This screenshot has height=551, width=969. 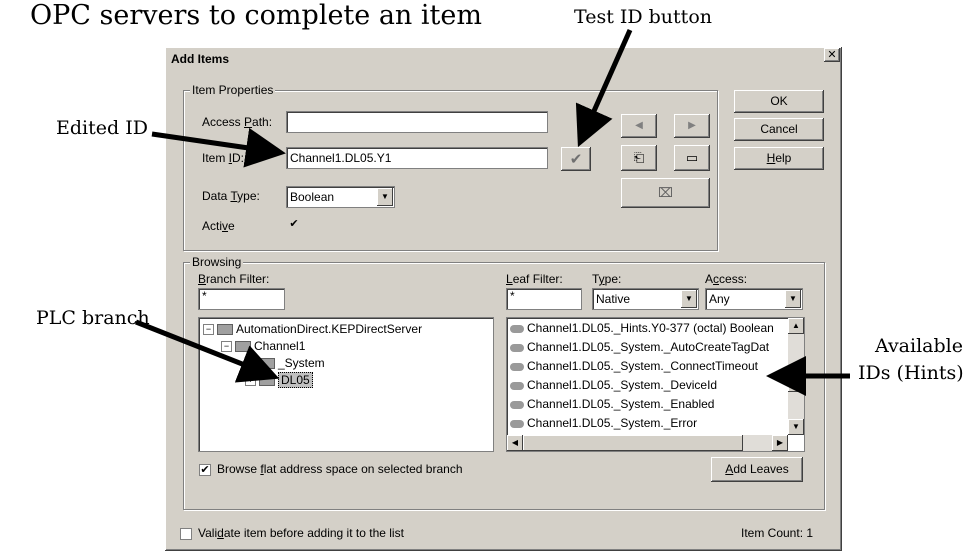 What do you see at coordinates (218, 147) in the screenshot?
I see `arrow-edited-id` at bounding box center [218, 147].